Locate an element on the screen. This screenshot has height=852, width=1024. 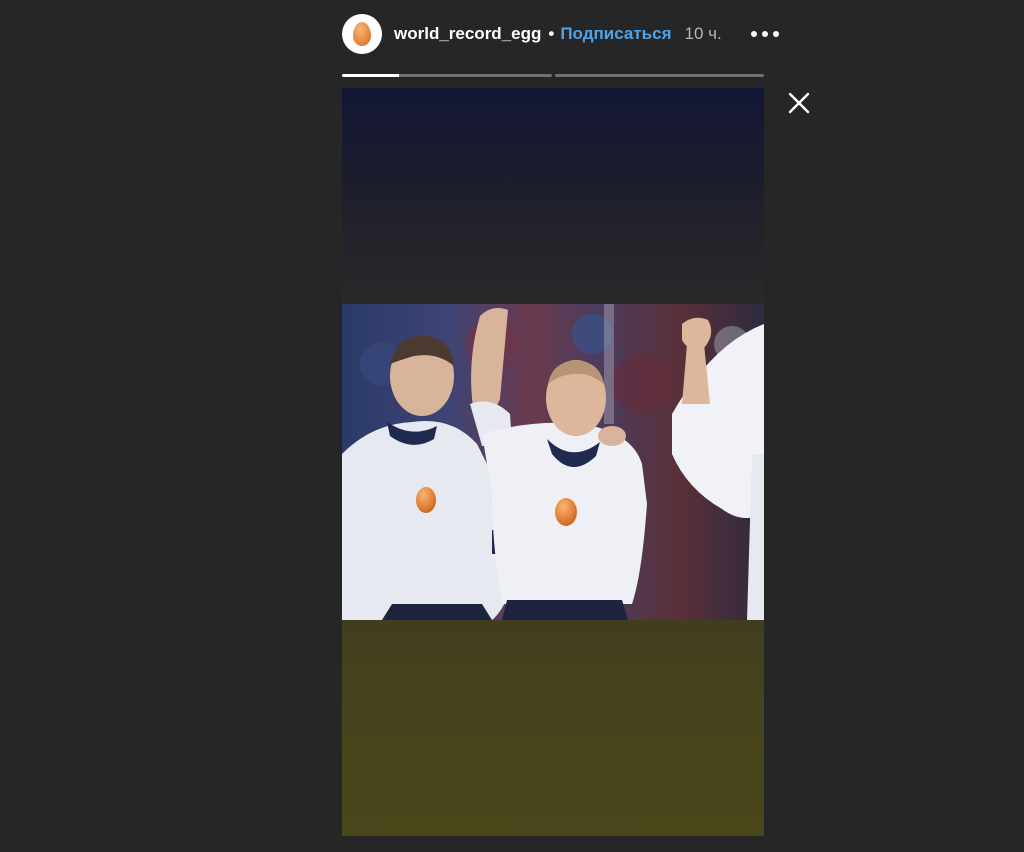
egg-icon is located at coordinates (362, 34).